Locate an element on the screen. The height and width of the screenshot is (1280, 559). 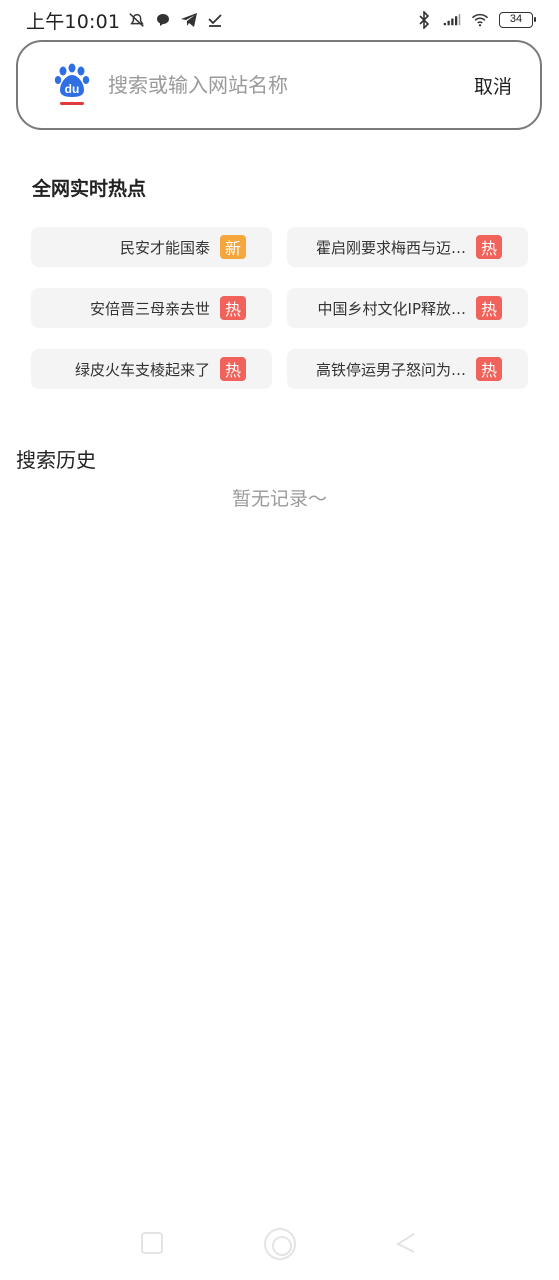
mute-icon is located at coordinates (137, 20).